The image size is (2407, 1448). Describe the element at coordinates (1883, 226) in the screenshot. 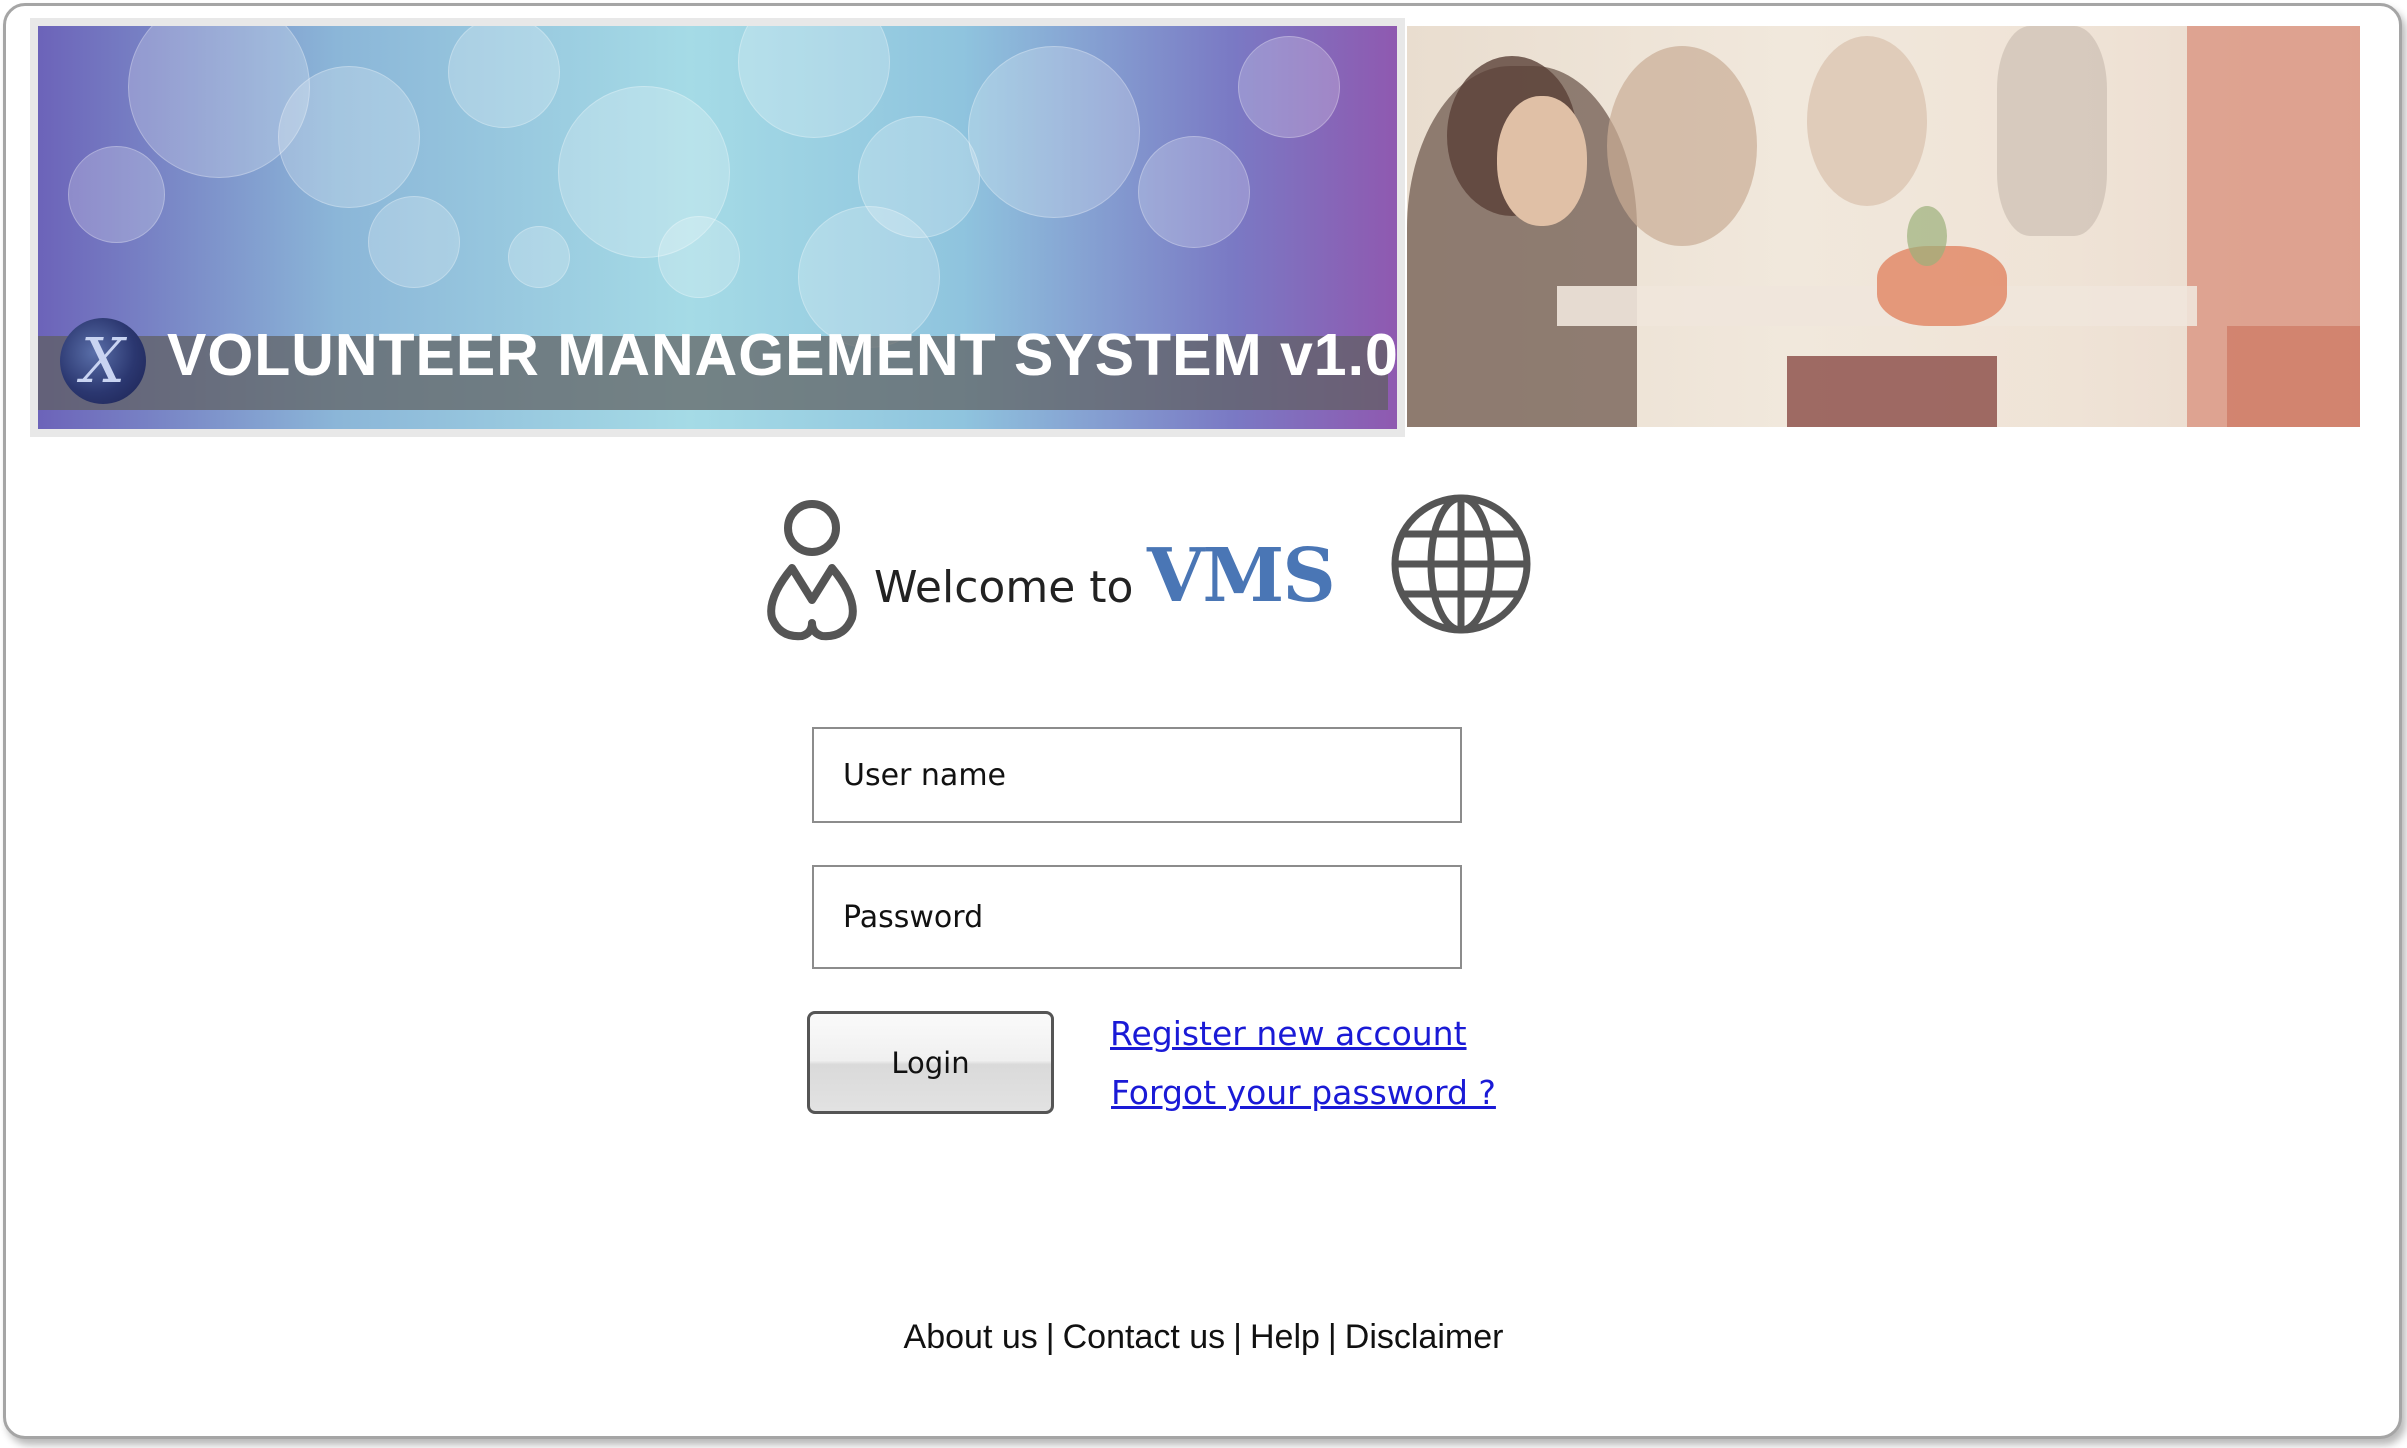

I see `volunteers-photo` at that location.